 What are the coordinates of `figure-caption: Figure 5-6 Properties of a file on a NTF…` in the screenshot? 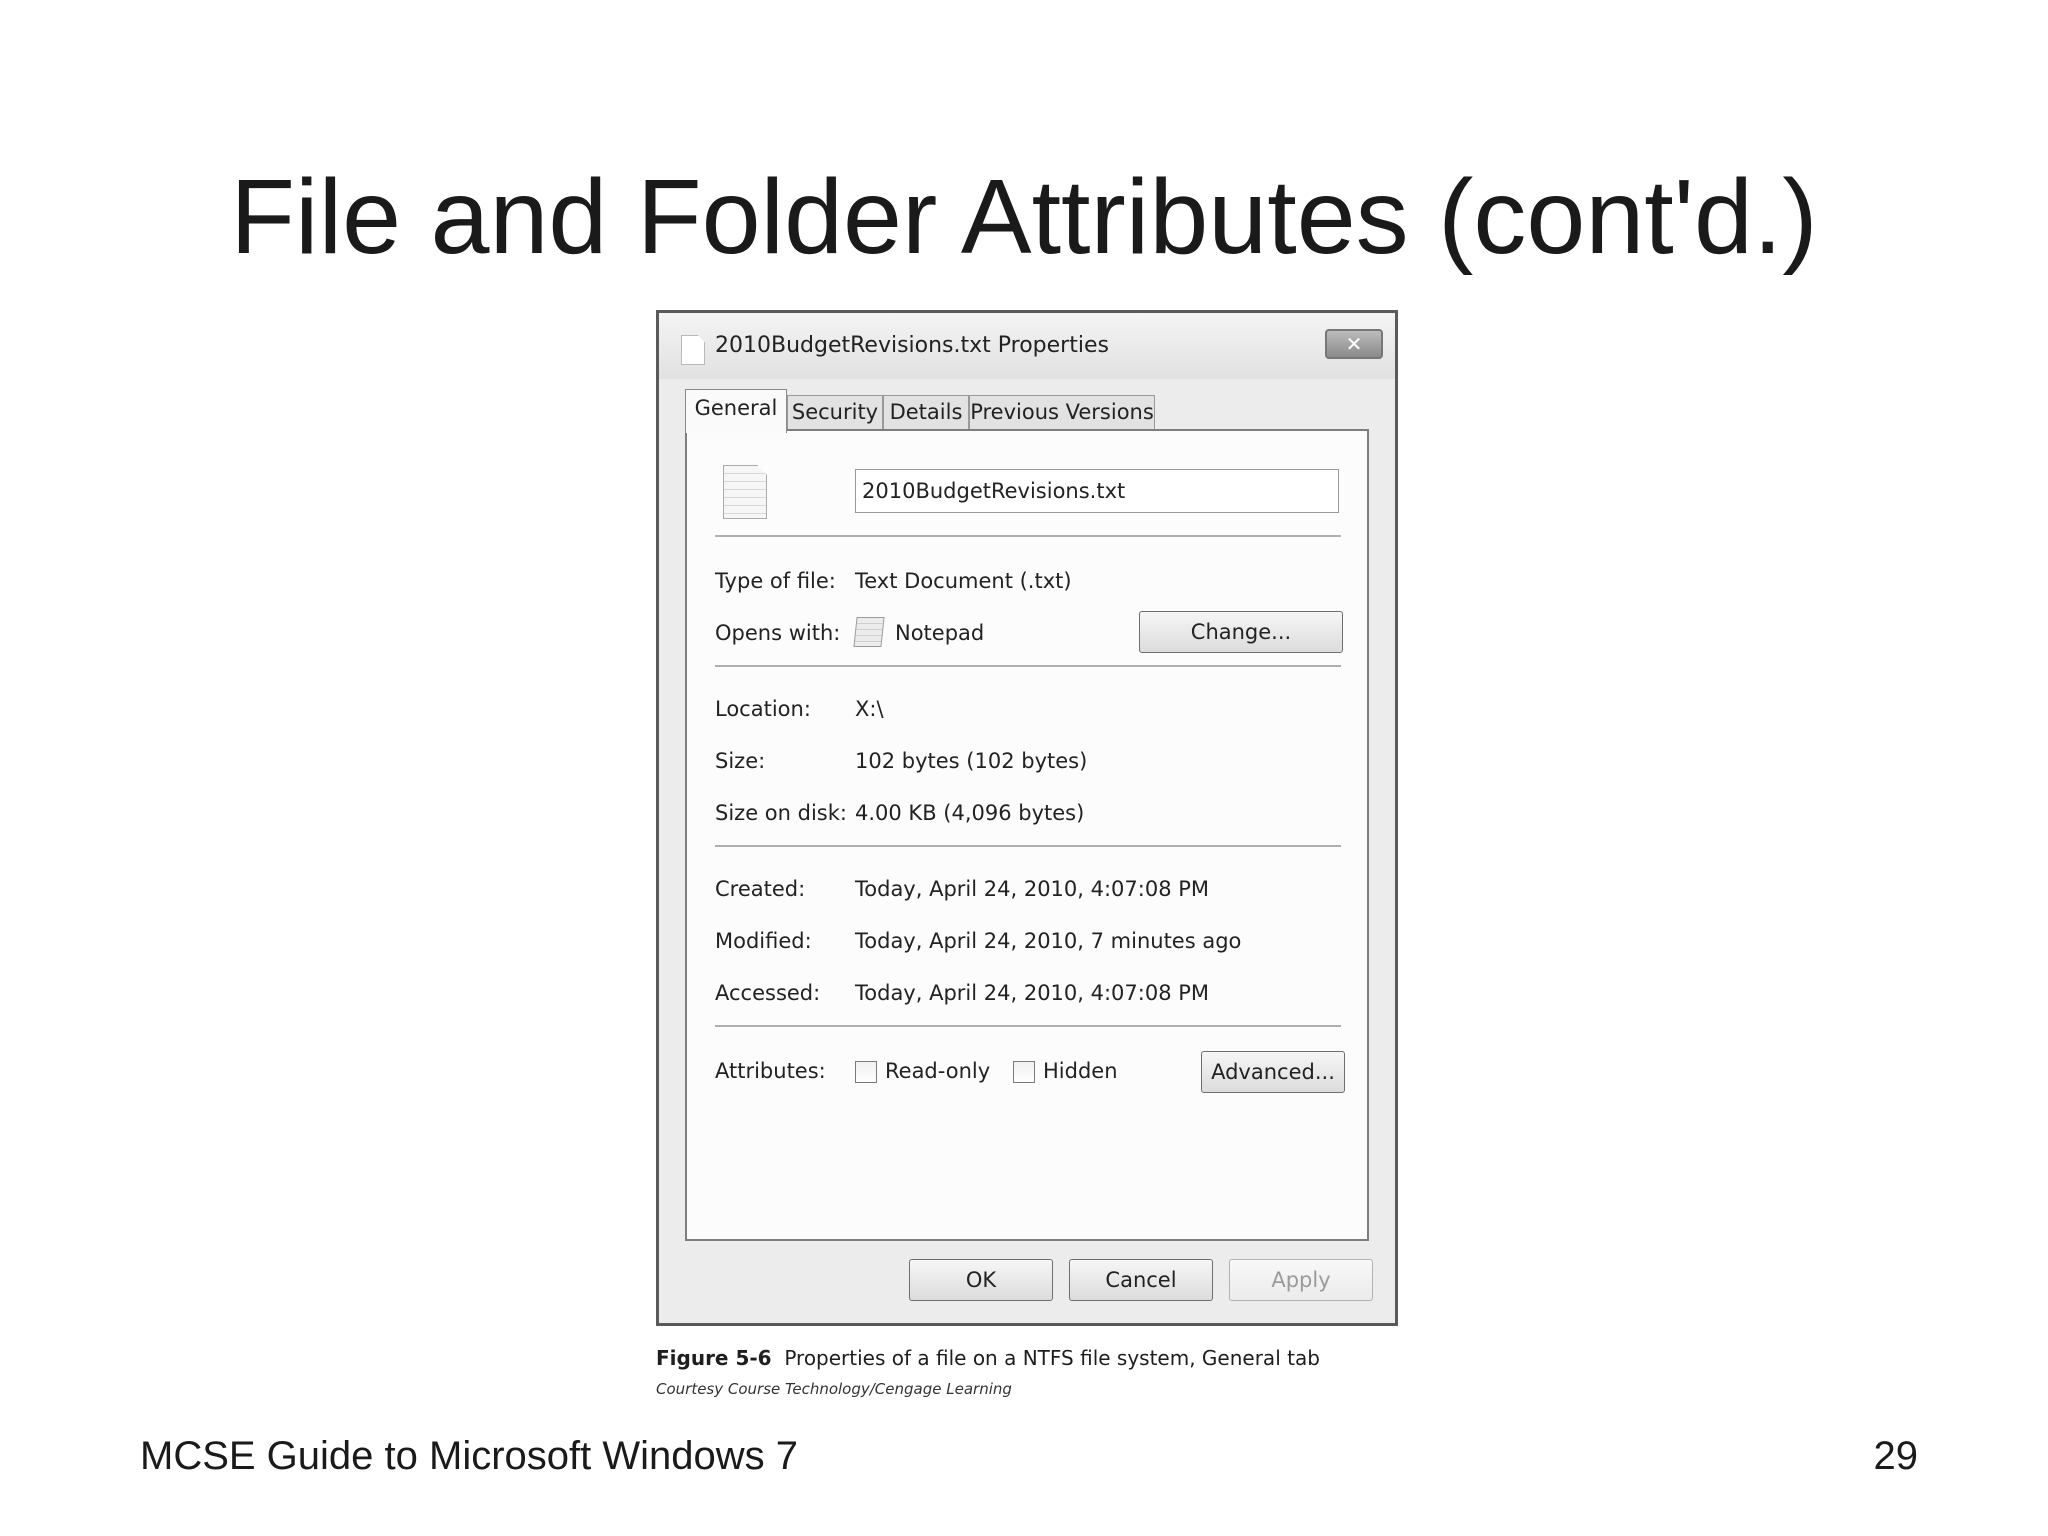 It's located at (988, 1358).